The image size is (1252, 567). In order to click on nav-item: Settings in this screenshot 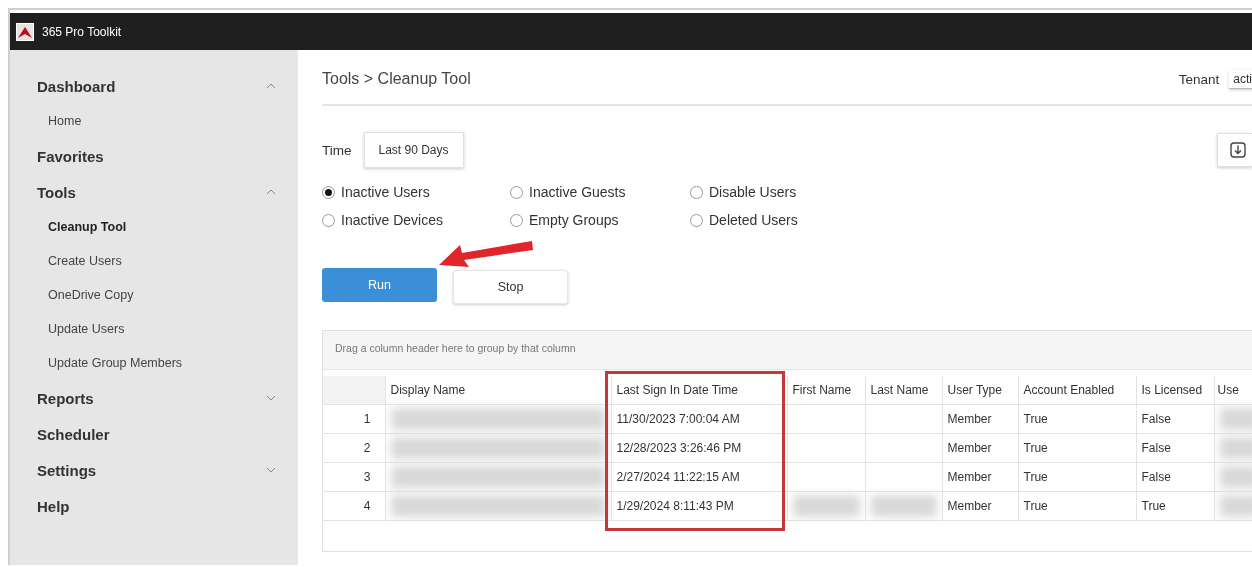, I will do `click(67, 470)`.